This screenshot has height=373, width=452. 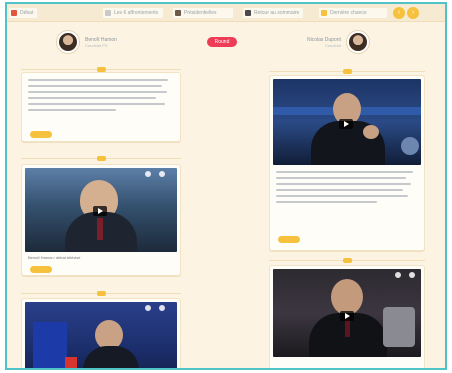 What do you see at coordinates (101, 39) in the screenshot?
I see `author-name: Benoît Hamon` at bounding box center [101, 39].